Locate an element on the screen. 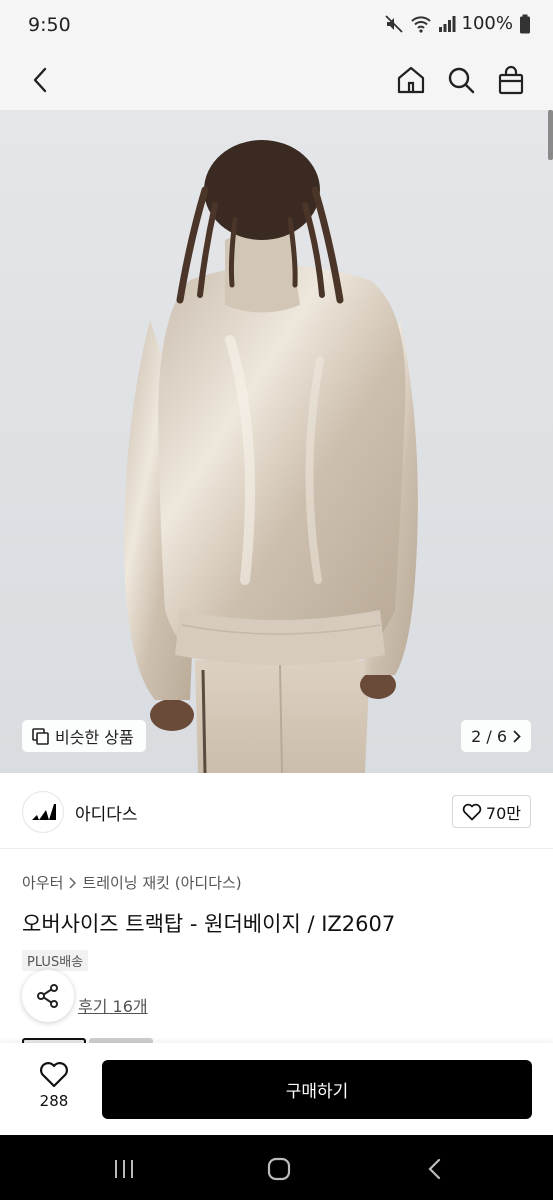 The height and width of the screenshot is (1200, 553). battery-icon is located at coordinates (525, 24).